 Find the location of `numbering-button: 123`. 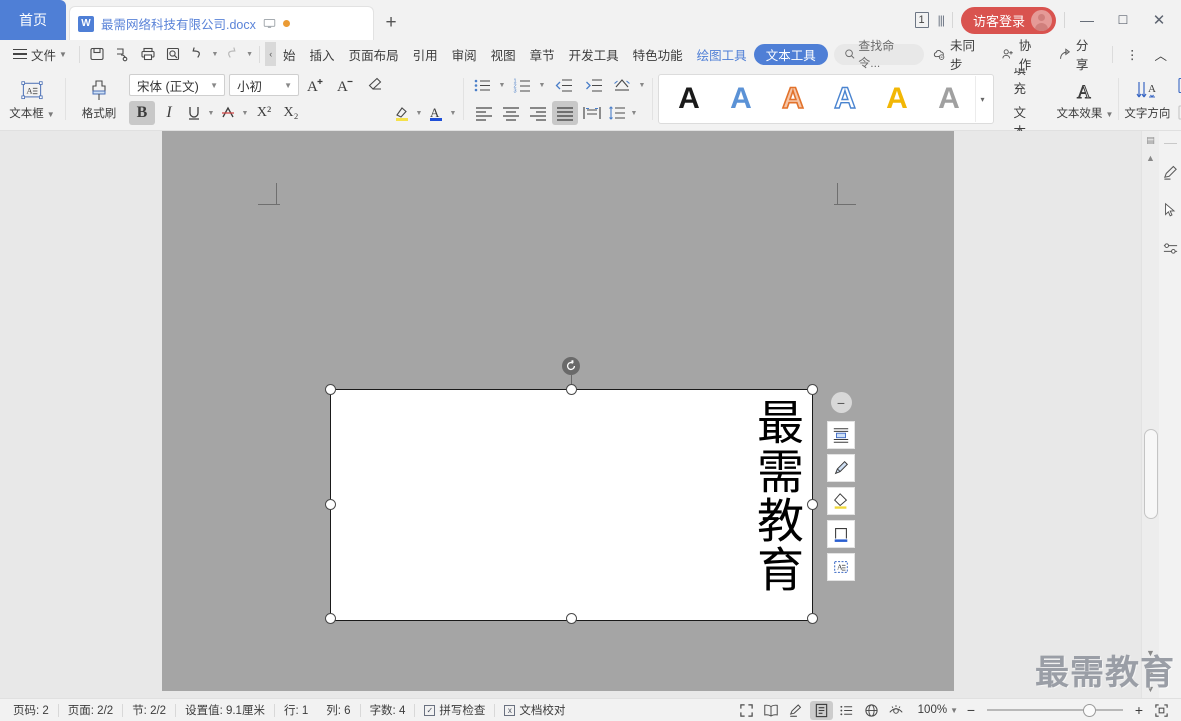

numbering-button: 123 is located at coordinates (522, 85).